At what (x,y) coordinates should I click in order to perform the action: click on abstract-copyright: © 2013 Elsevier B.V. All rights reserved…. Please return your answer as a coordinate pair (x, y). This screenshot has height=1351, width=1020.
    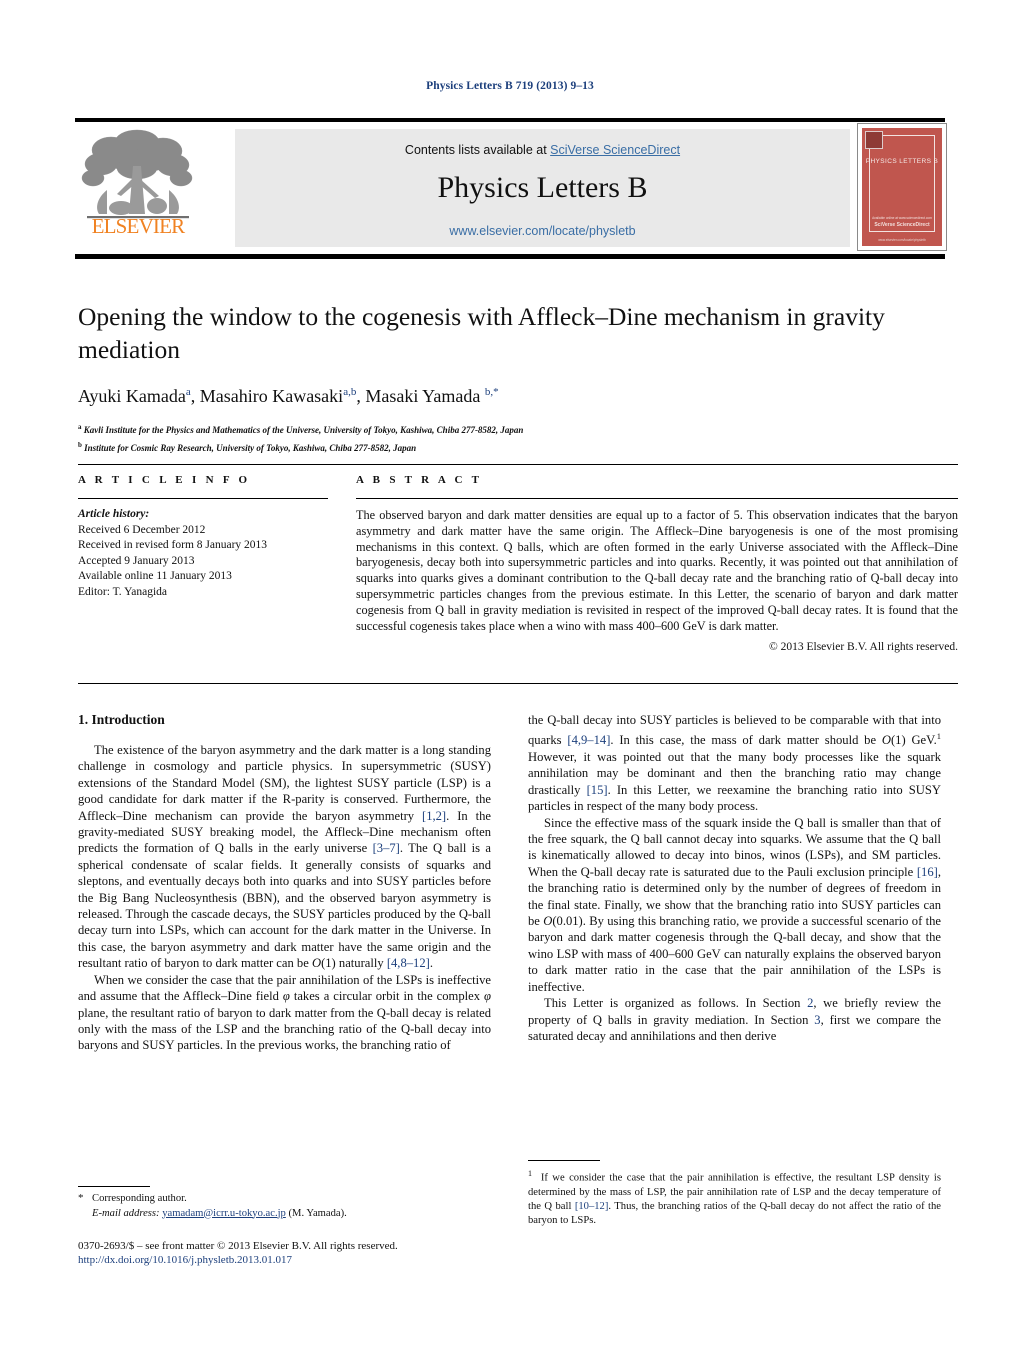
    Looking at the image, I should click on (863, 647).